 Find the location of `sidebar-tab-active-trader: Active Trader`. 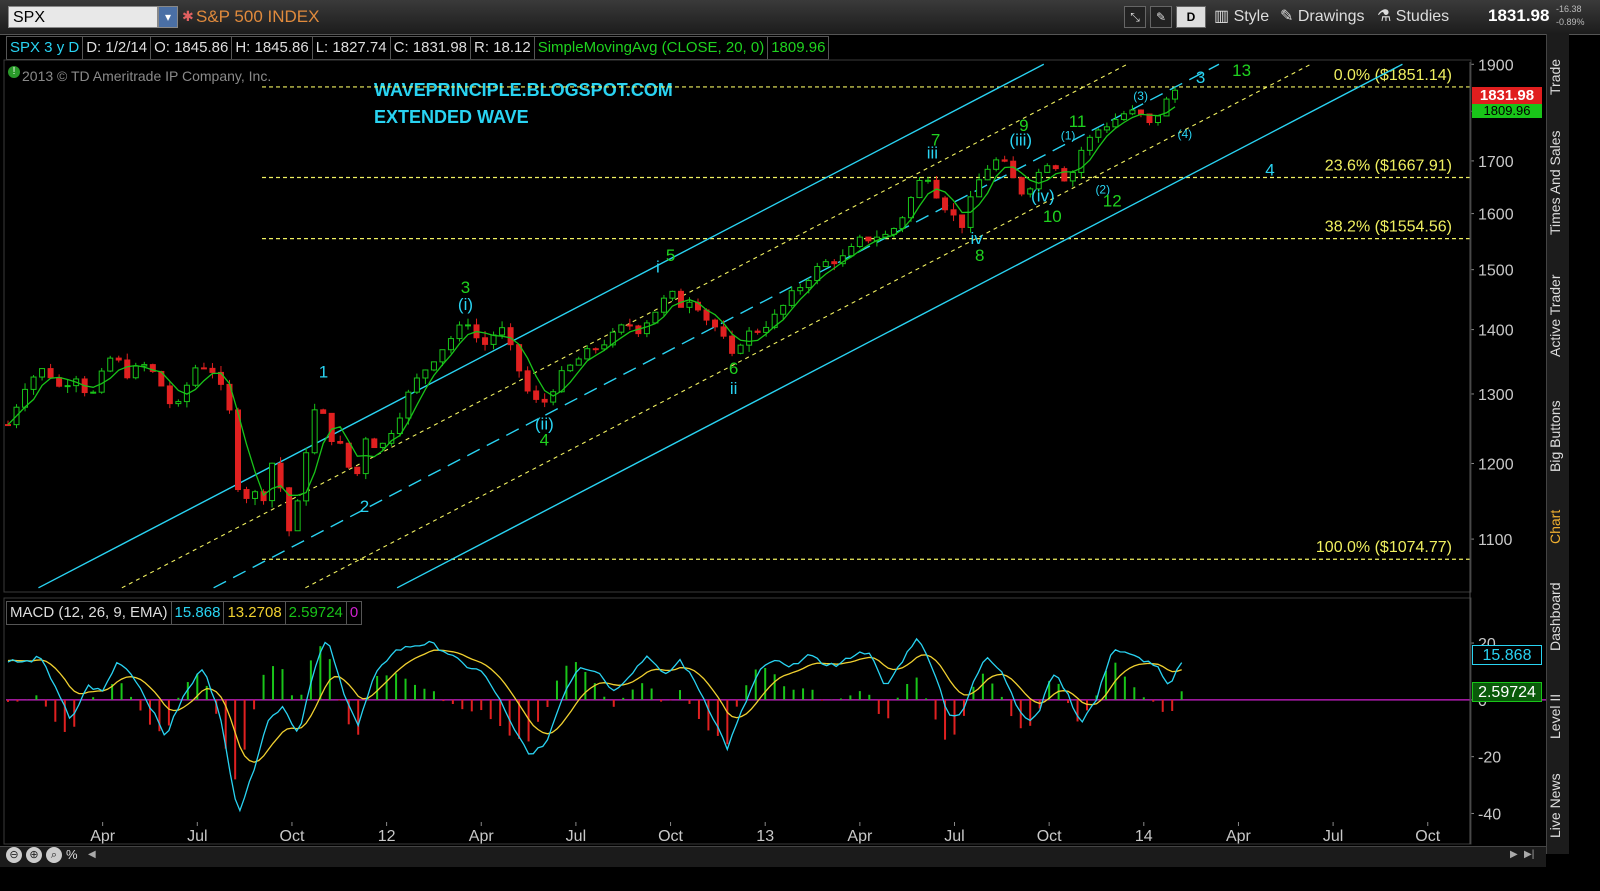

sidebar-tab-active-trader: Active Trader is located at coordinates (1558, 316).